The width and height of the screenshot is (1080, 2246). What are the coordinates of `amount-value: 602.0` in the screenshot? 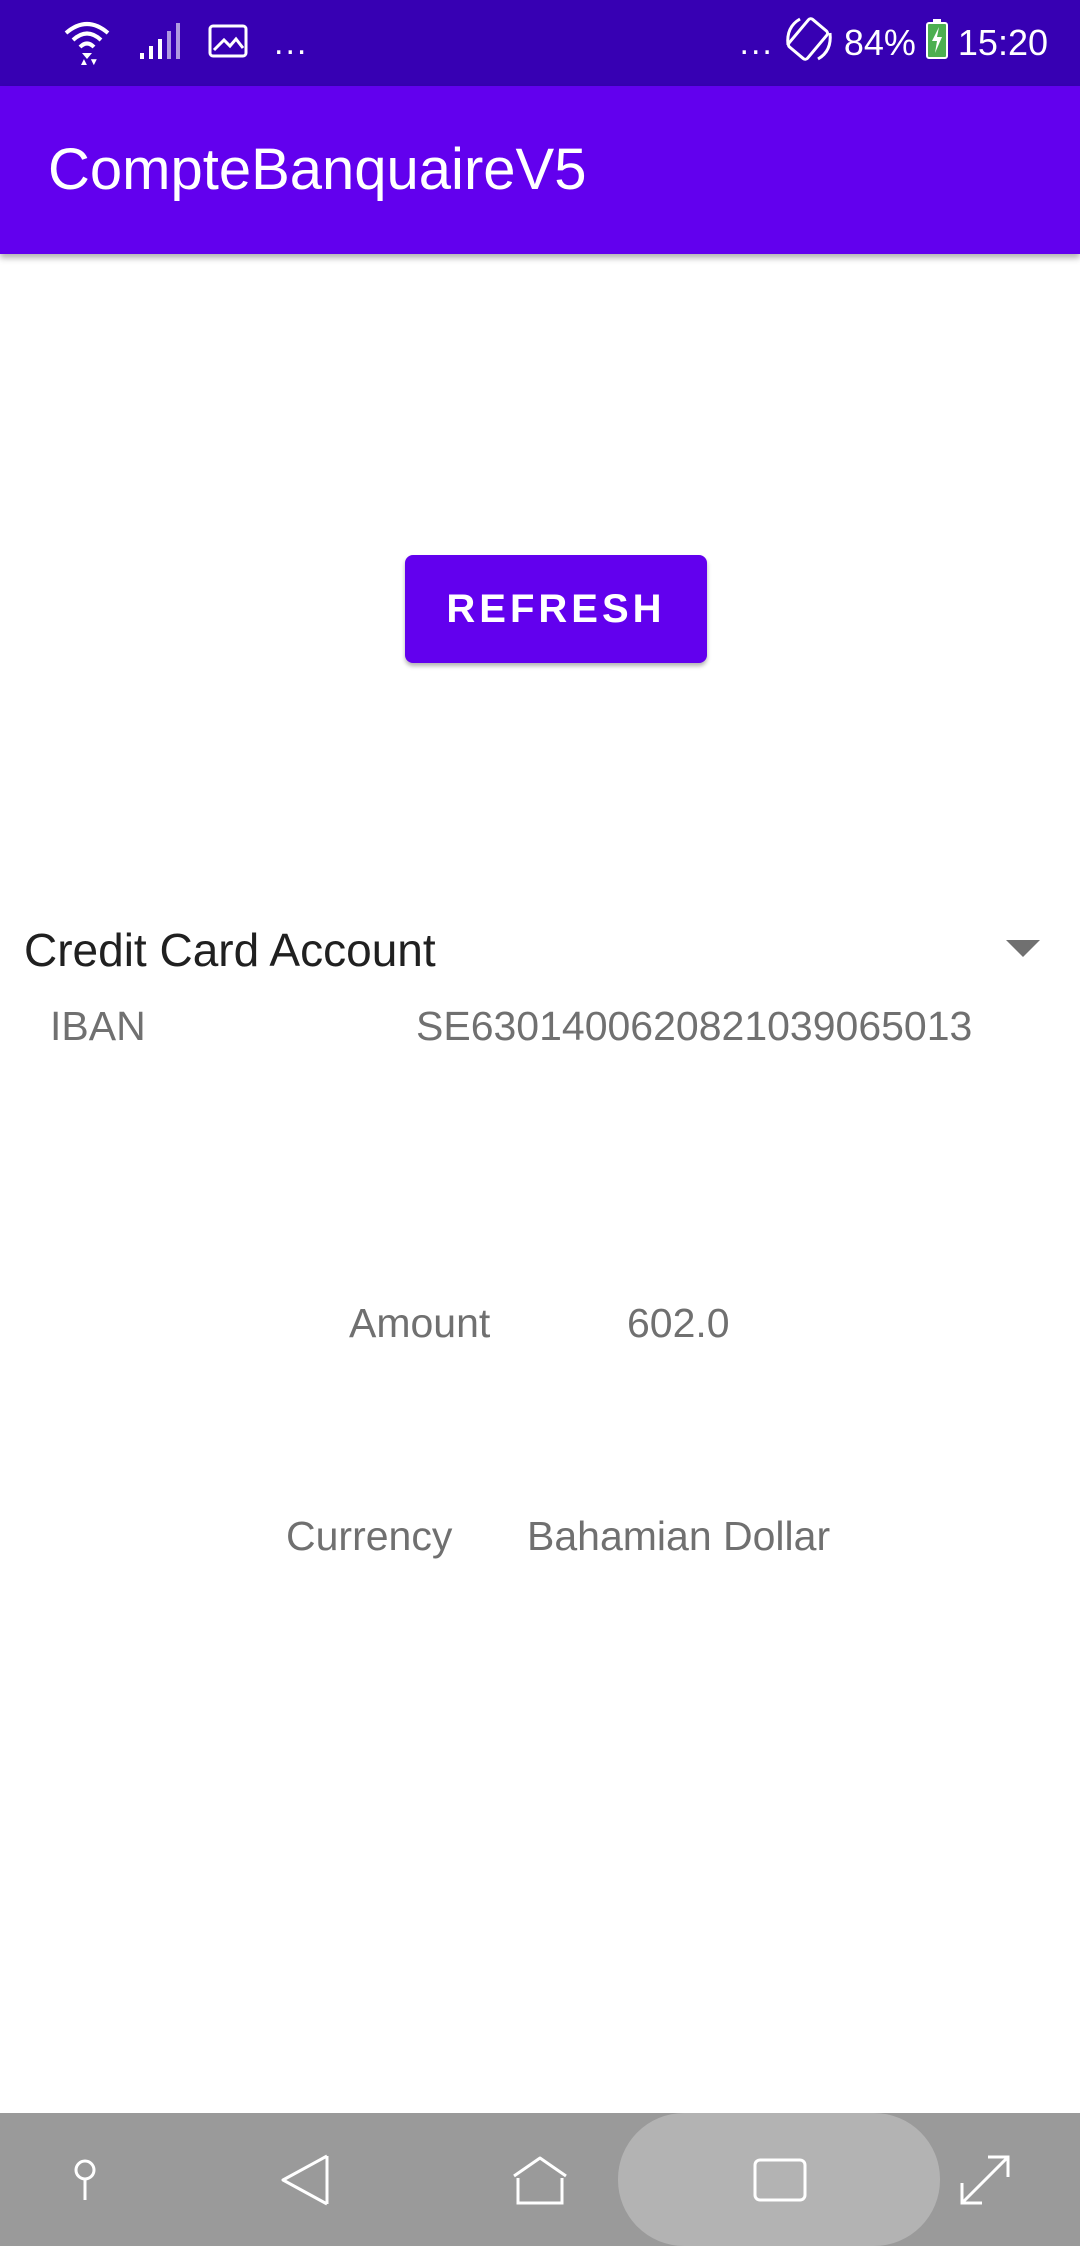 It's located at (678, 1323).